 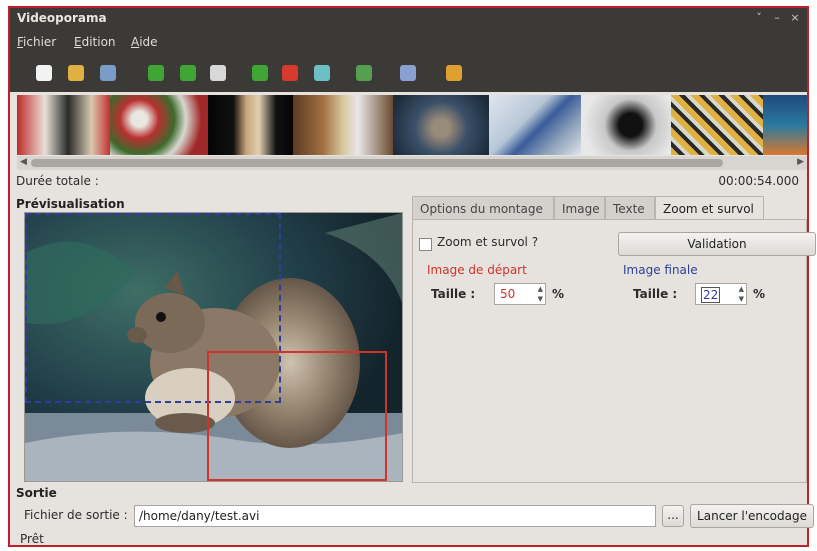 What do you see at coordinates (759, 18) in the screenshot?
I see `collapse-button: ˅` at bounding box center [759, 18].